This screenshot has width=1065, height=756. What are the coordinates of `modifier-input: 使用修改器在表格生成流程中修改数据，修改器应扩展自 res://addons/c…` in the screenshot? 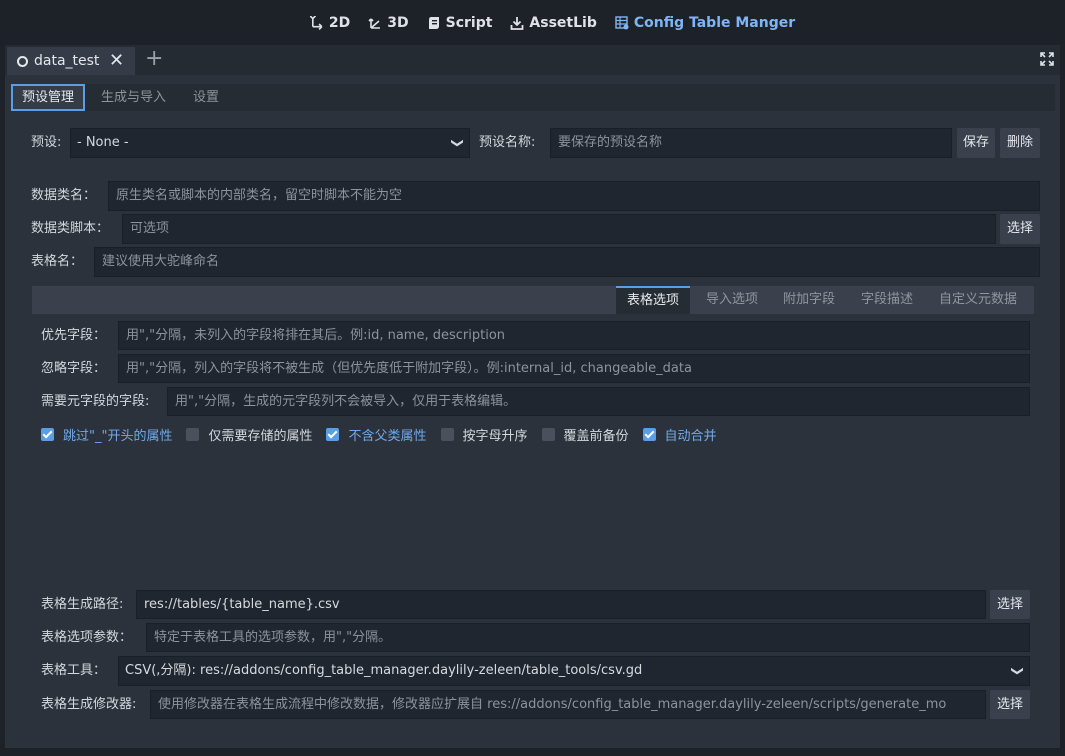 It's located at (568, 704).